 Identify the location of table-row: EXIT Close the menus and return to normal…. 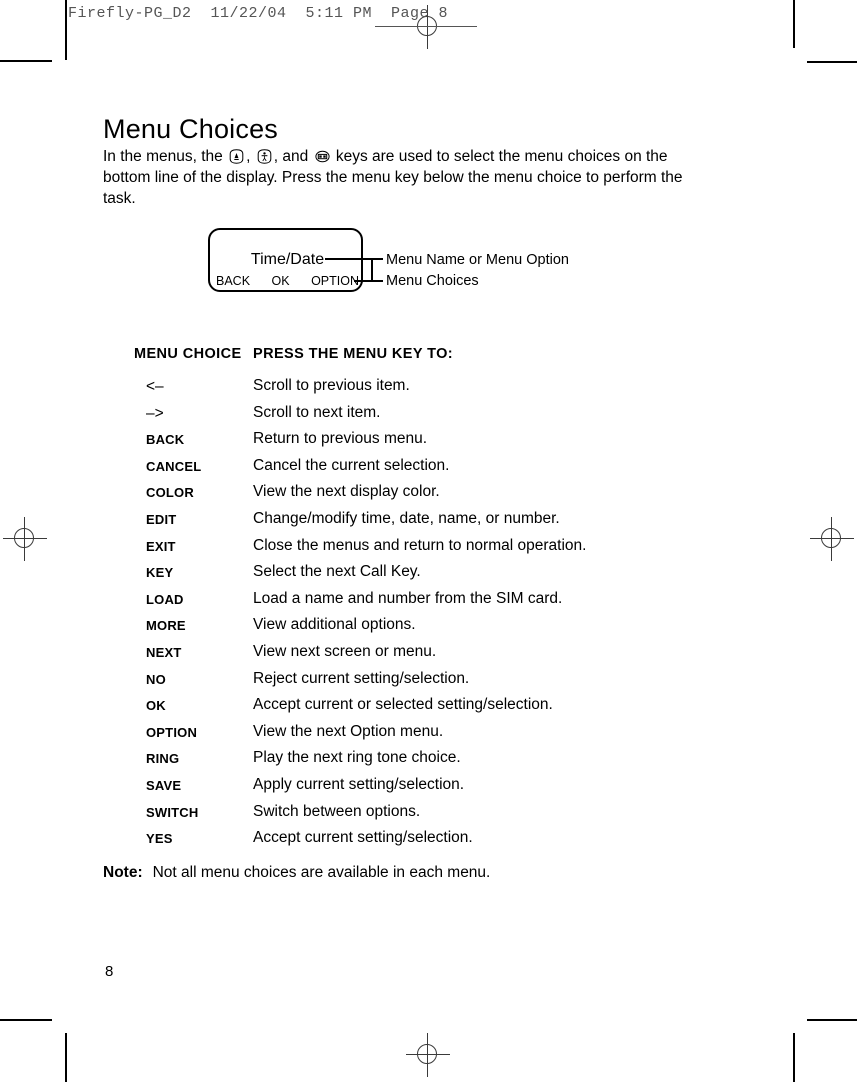
(428, 550).